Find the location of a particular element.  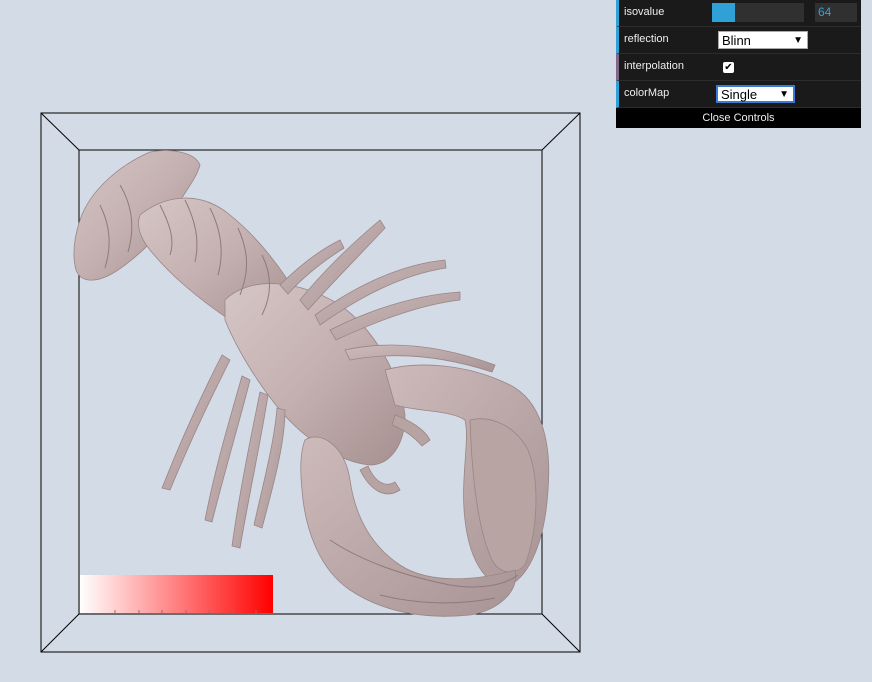

reflection-label: reflection is located at coordinates (646, 39).